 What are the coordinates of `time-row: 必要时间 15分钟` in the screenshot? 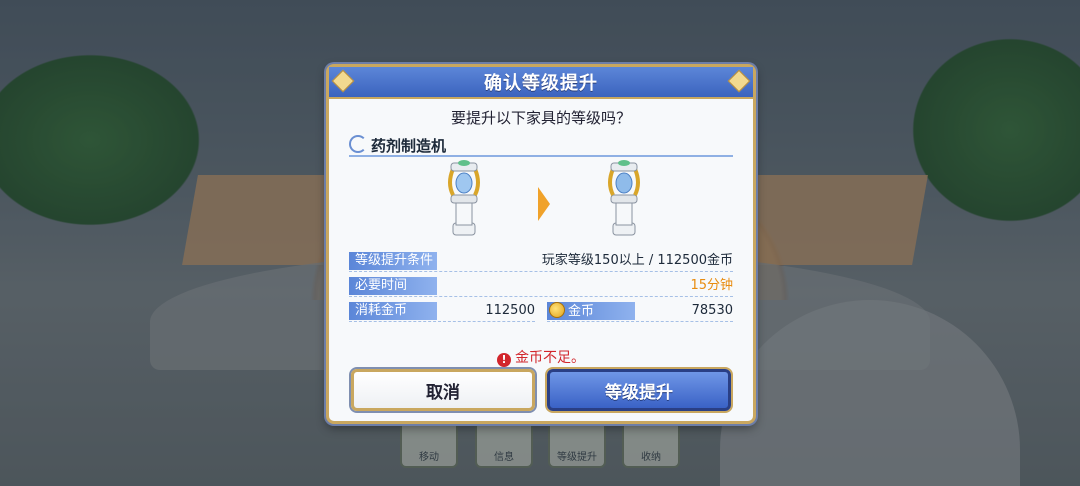 It's located at (541, 286).